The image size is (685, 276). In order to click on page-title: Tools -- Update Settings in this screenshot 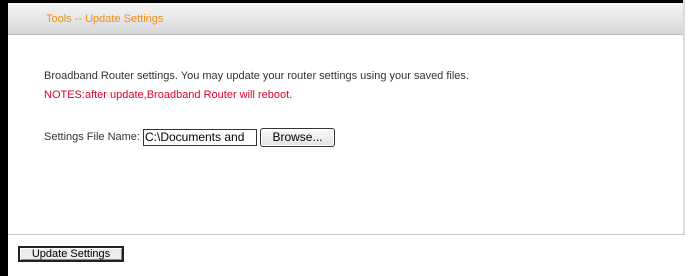, I will do `click(105, 19)`.